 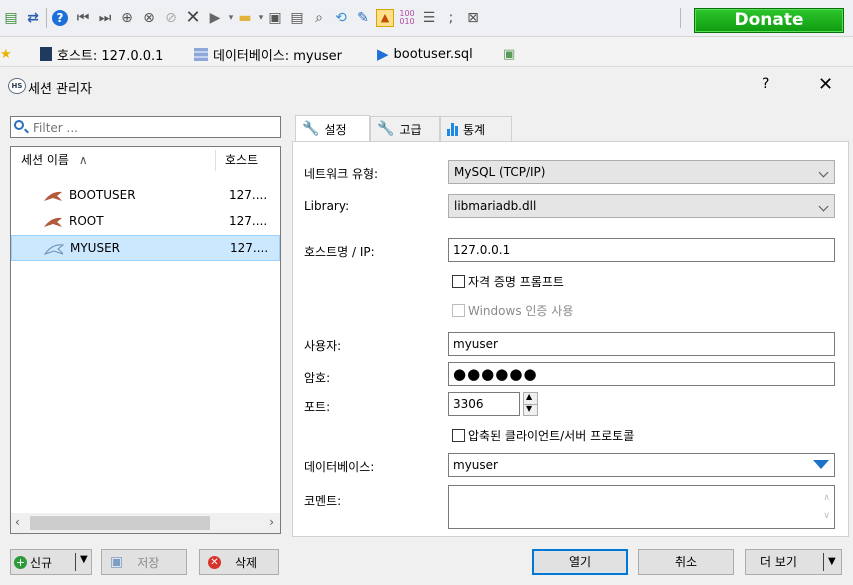 I want to click on scrollbar-thumb, so click(x=120, y=523).